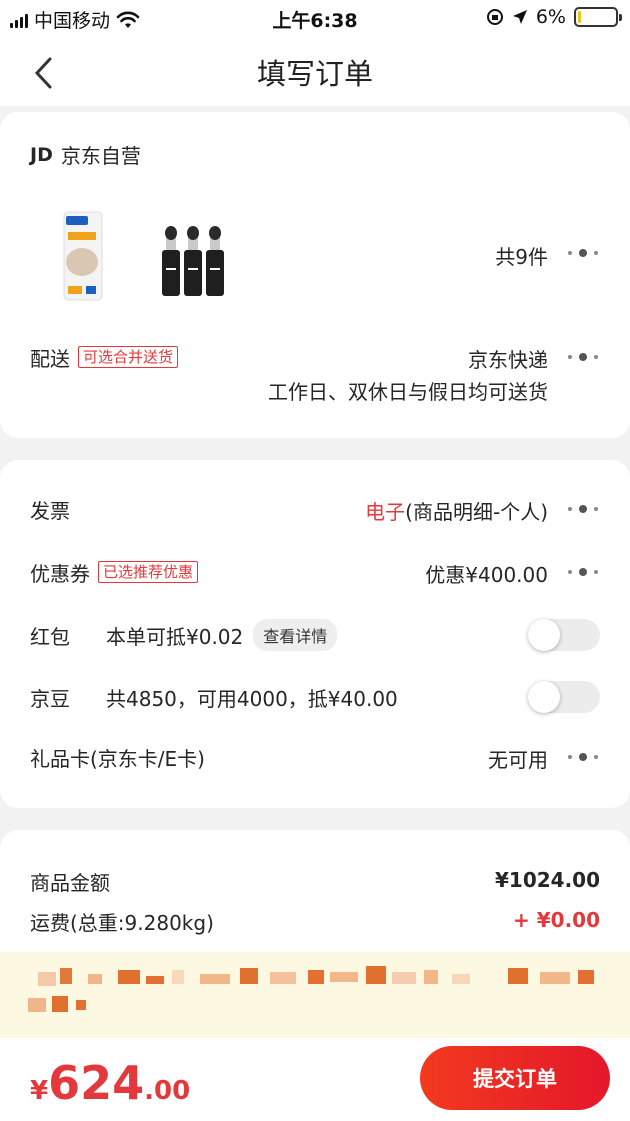 This screenshot has height=1121, width=630. What do you see at coordinates (408, 392) in the screenshot?
I see `delivery-schedule: 工作日、双休日与假日均可送货` at bounding box center [408, 392].